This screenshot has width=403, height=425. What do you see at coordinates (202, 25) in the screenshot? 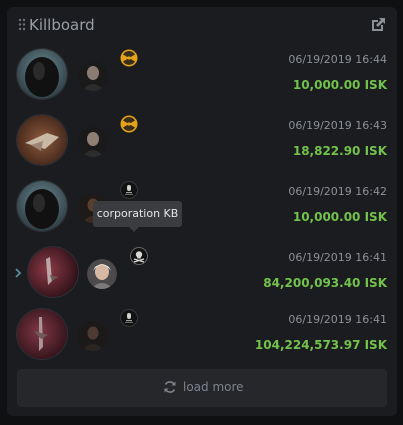
I see `panel-header: Killboard` at bounding box center [202, 25].